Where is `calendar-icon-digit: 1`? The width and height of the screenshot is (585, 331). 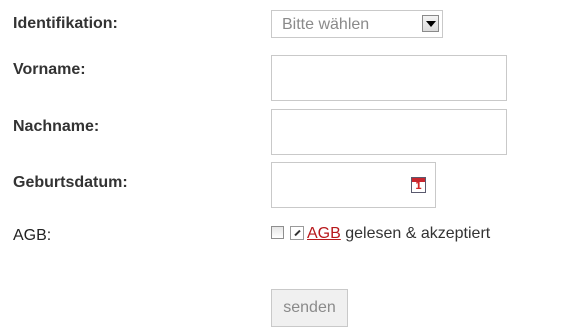 calendar-icon-digit: 1 is located at coordinates (418, 186).